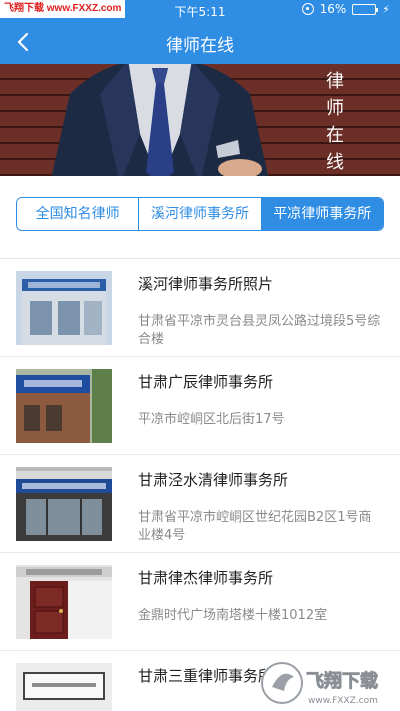 Image resolution: width=400 pixels, height=711 pixels. I want to click on list-item: 甘肃泾水清律师事务所 甘肃省平凉市崆峒区世纪花园B2区1号商业楼4号, so click(200, 504).